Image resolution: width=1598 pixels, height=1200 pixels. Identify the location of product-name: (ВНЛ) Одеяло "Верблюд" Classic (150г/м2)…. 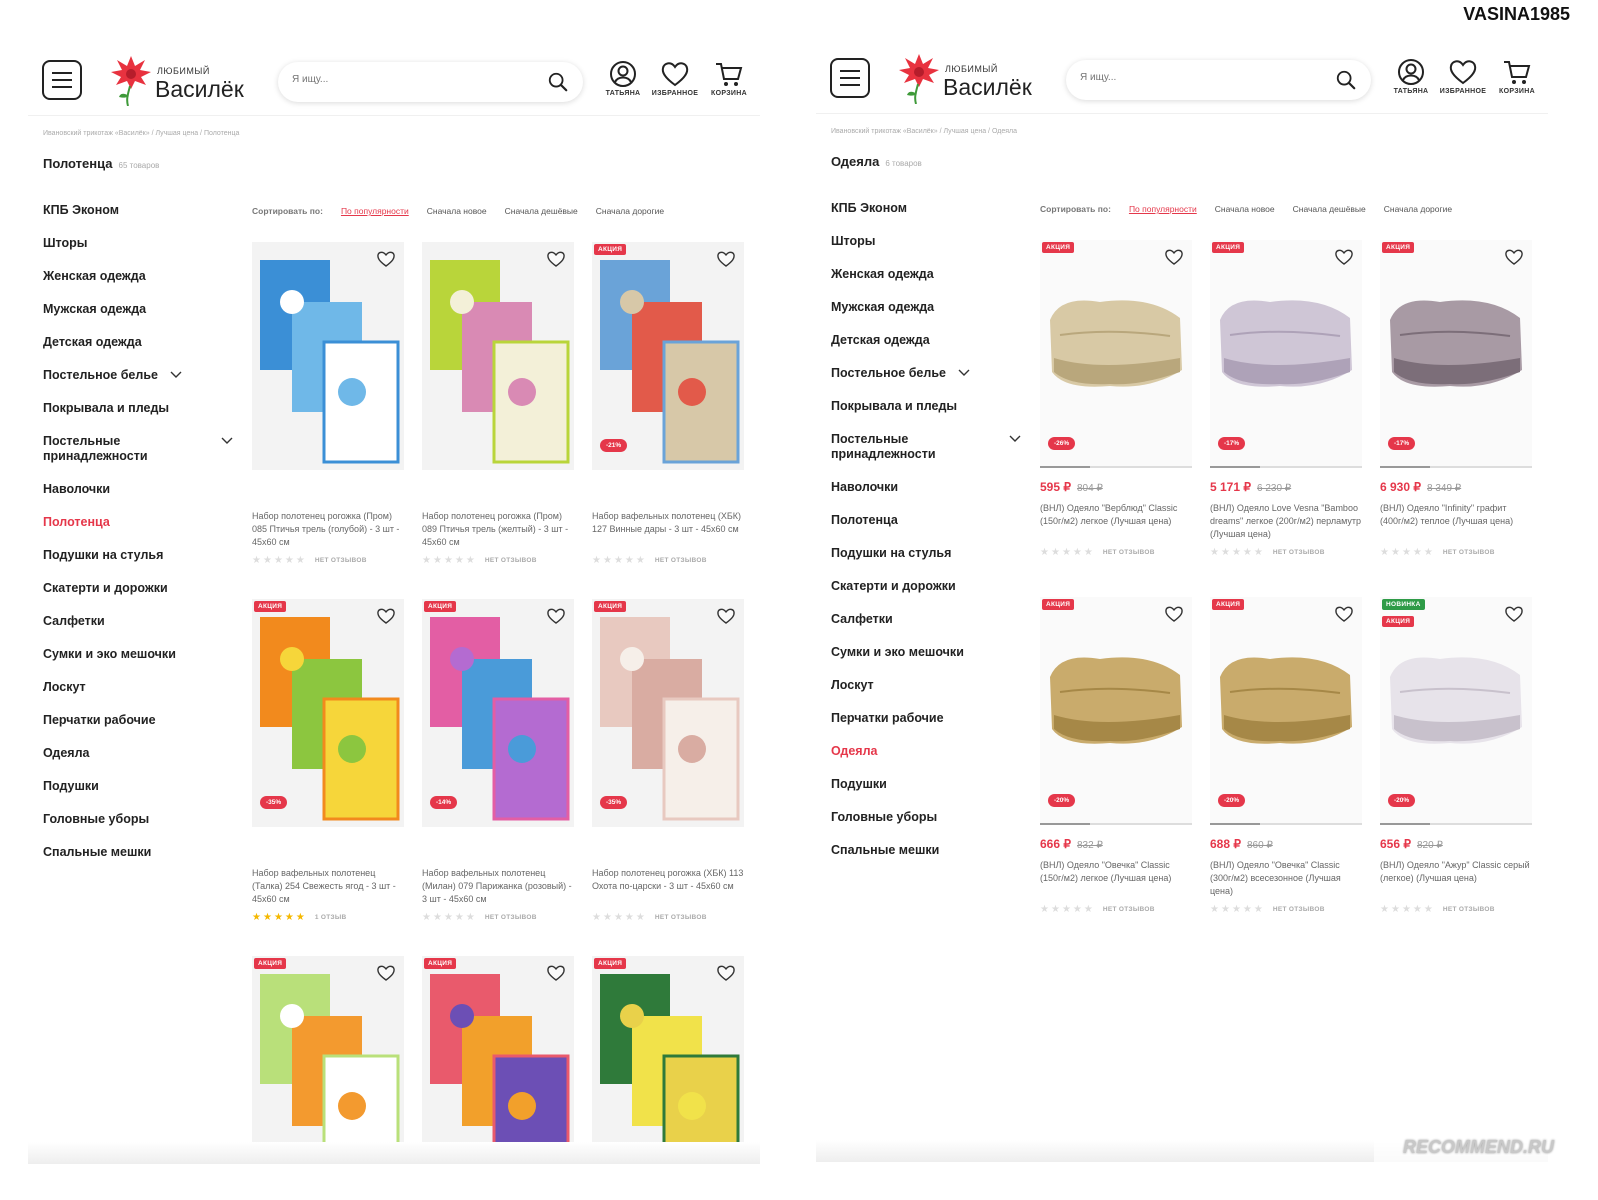
(1116, 523).